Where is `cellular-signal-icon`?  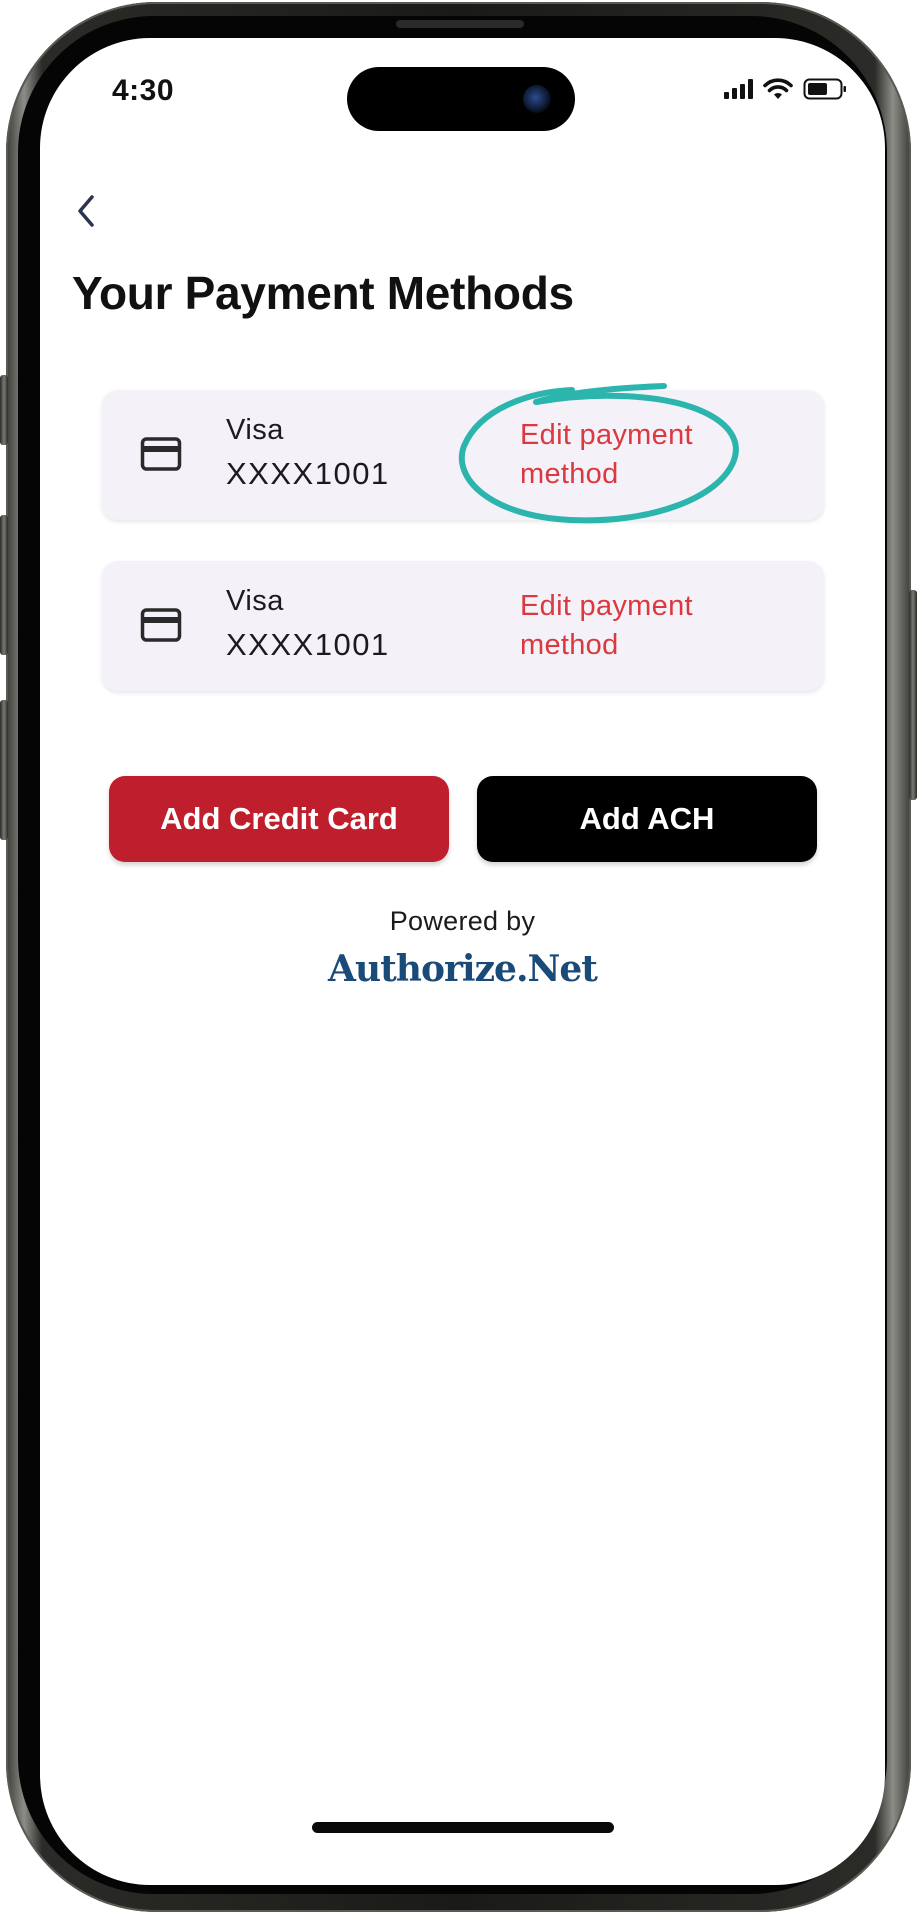 cellular-signal-icon is located at coordinates (738, 89).